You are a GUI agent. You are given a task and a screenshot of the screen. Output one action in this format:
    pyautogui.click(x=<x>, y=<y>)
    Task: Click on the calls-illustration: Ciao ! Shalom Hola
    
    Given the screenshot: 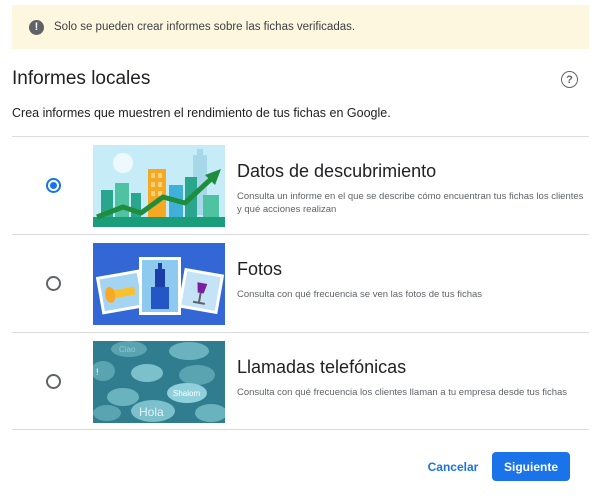 What is the action you would take?
    pyautogui.click(x=159, y=382)
    